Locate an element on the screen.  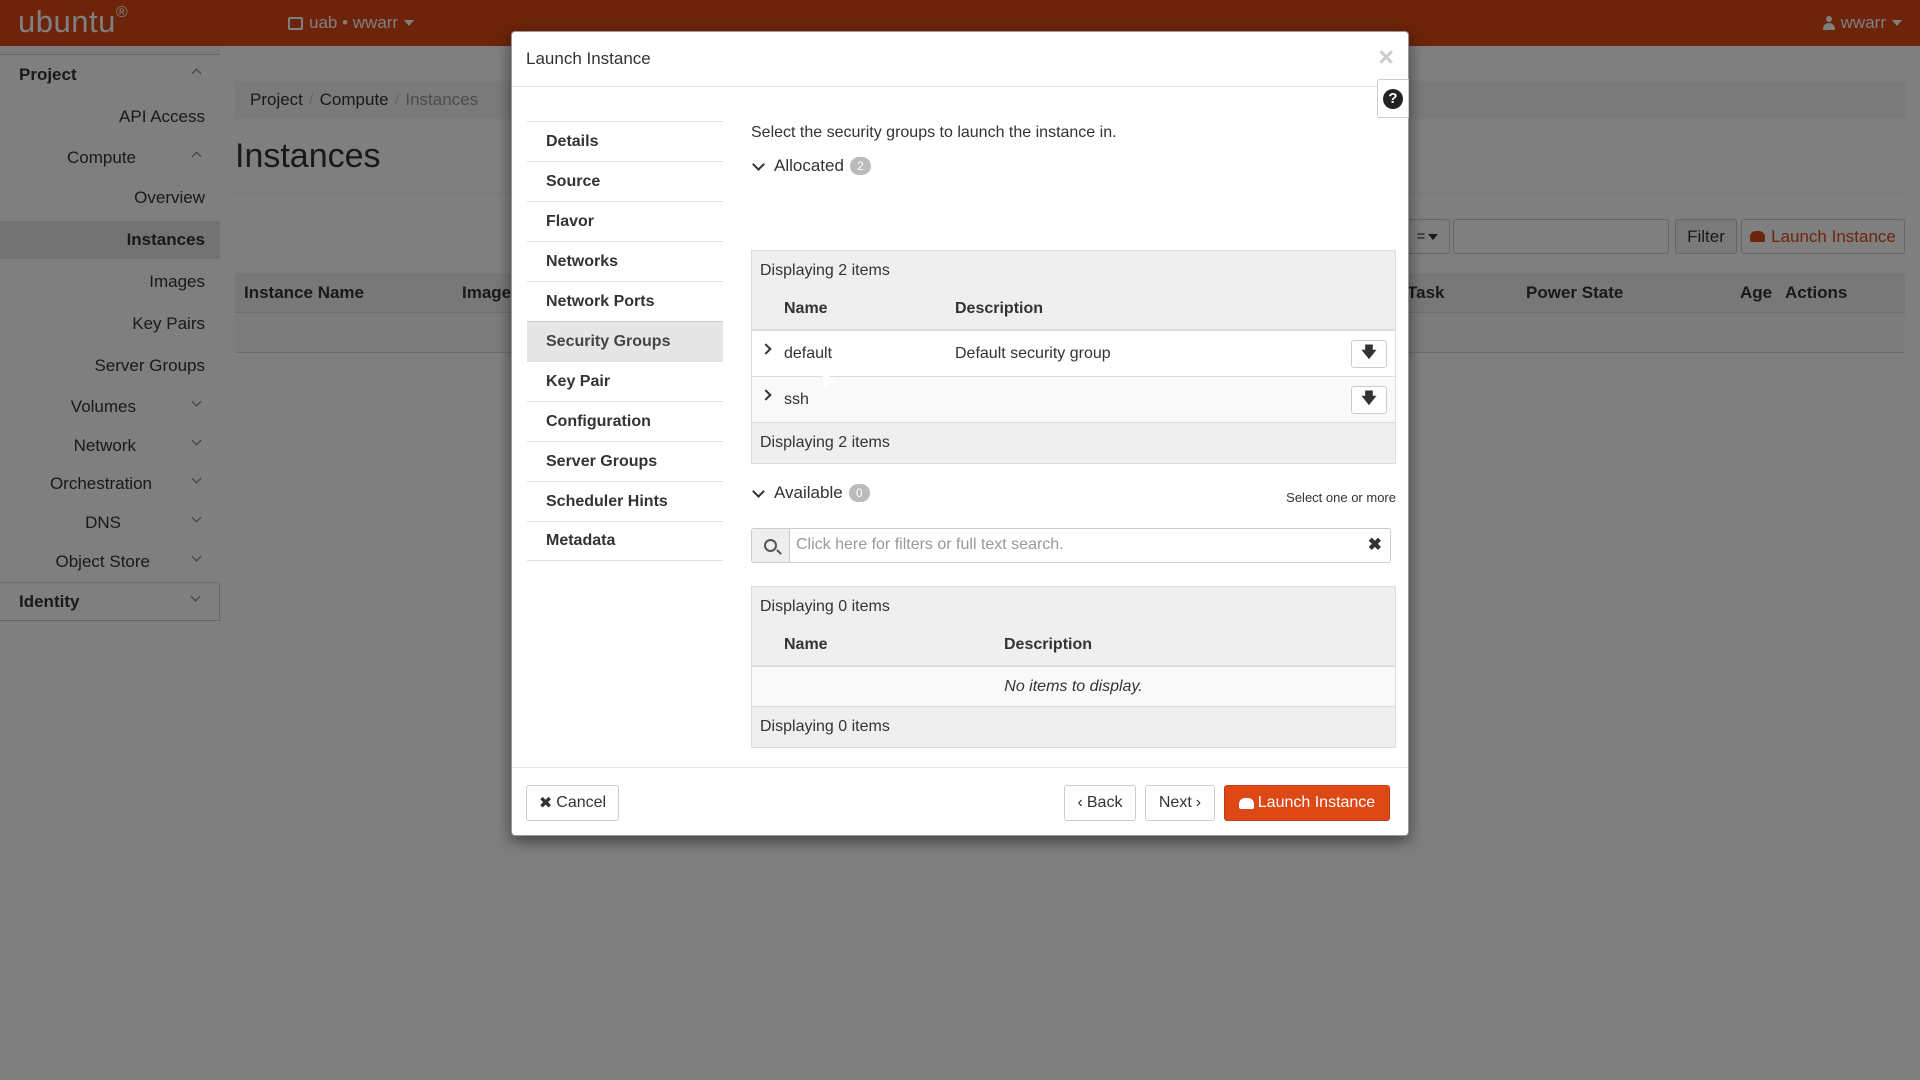
available-caption: Displaying 0 items is located at coordinates (1073, 607).